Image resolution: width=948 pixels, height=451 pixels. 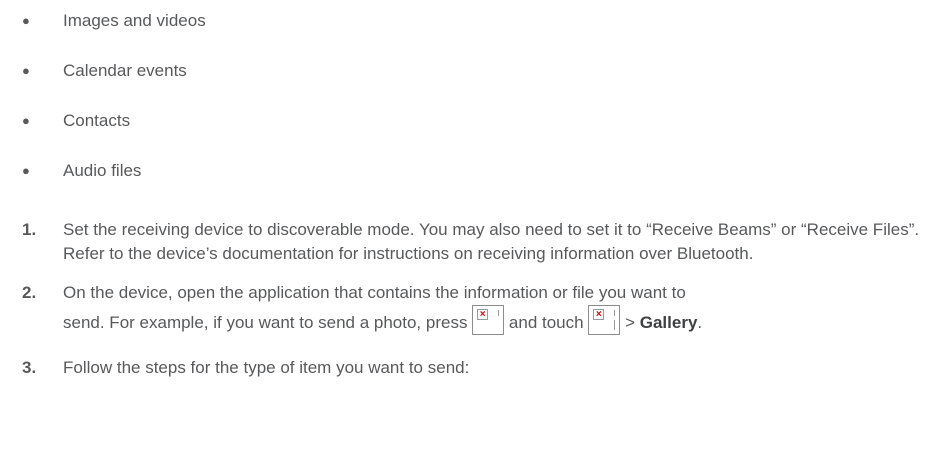 I want to click on apps-icon: ×, so click(x=604, y=320).